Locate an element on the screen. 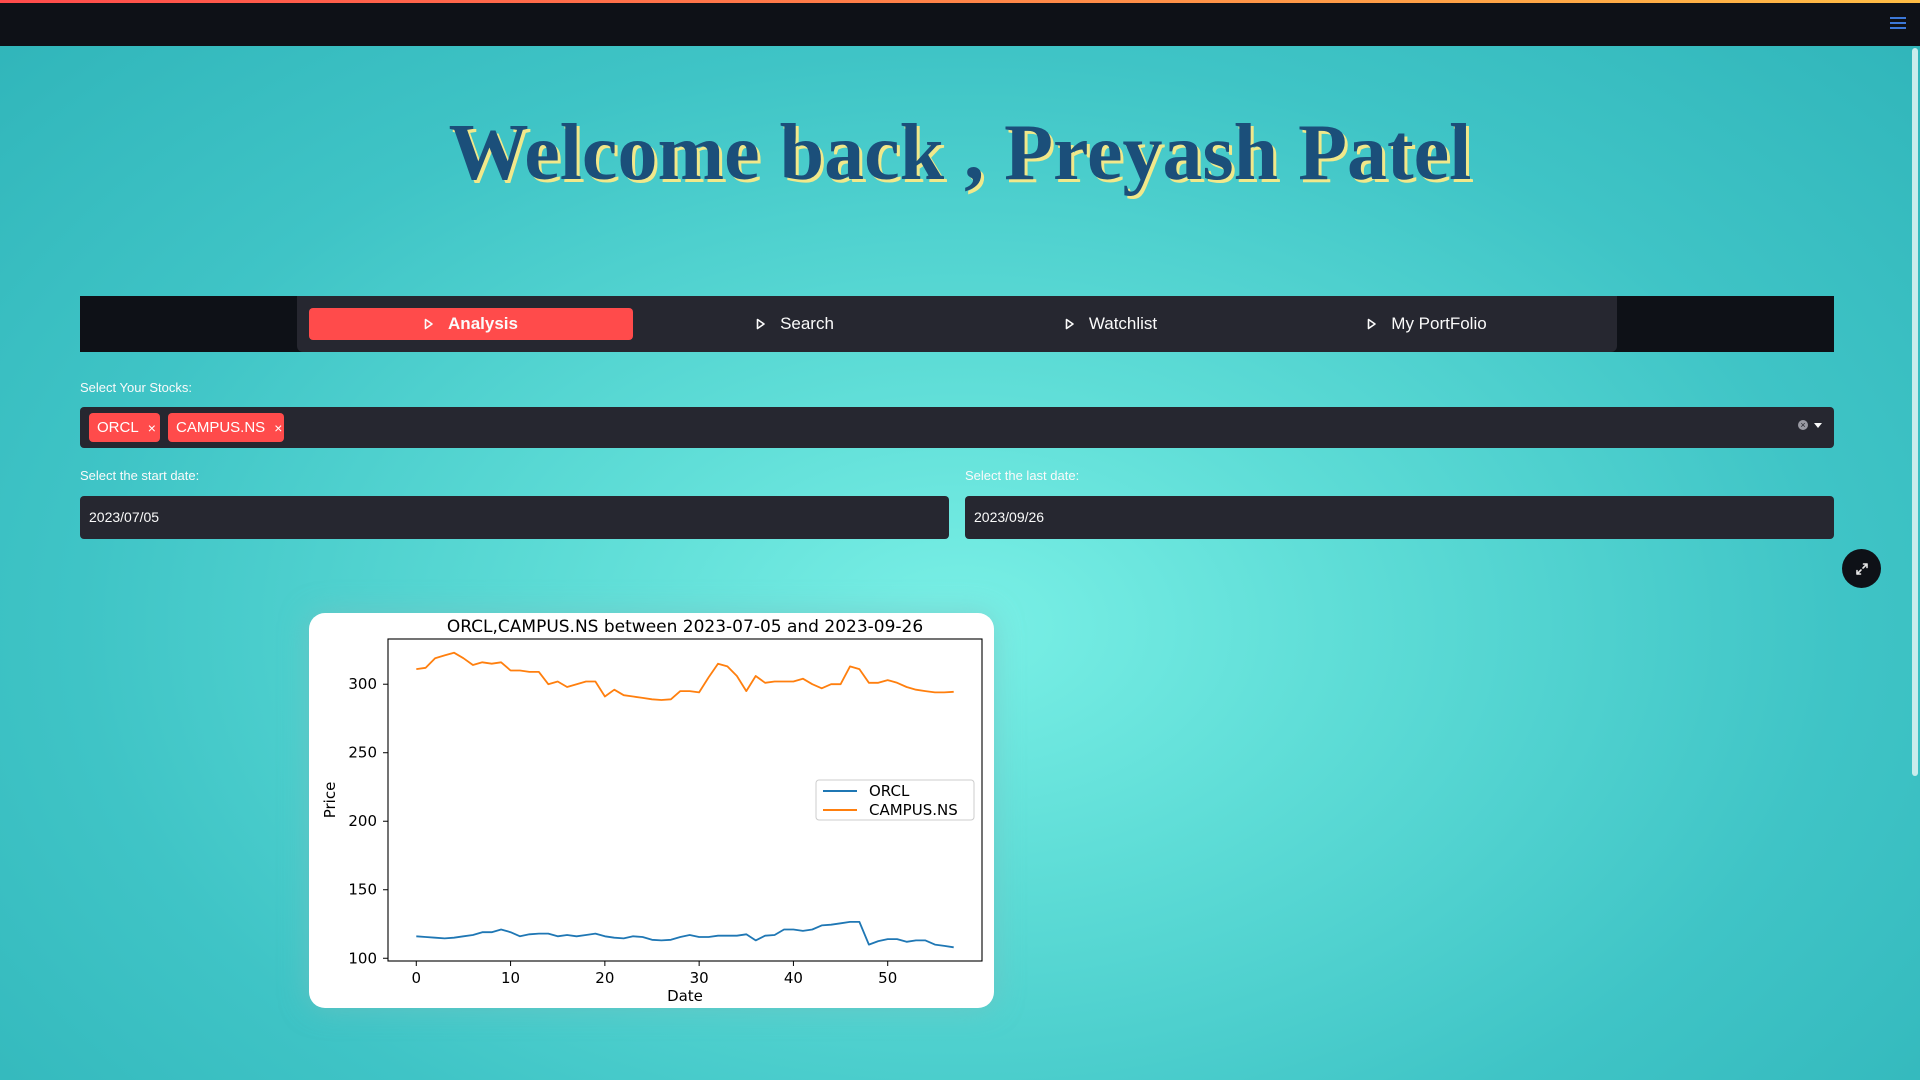 This screenshot has width=1920, height=1080. hamburger-icon is located at coordinates (1898, 24).